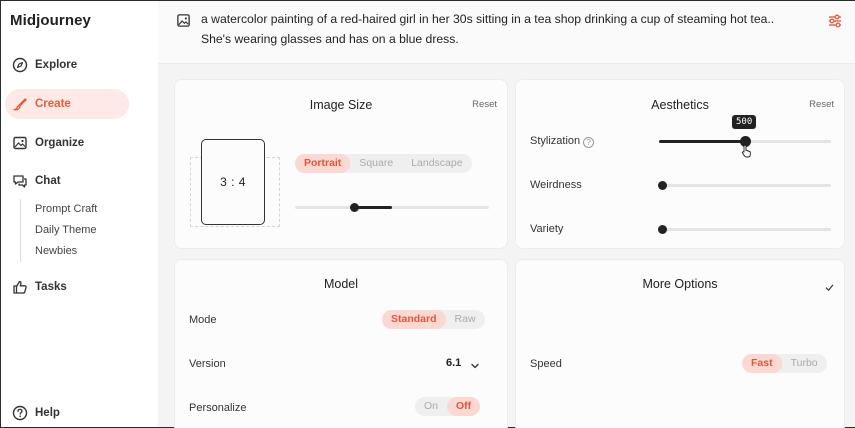 The width and height of the screenshot is (855, 428). I want to click on subnav-newbies: Newbies, so click(66, 251).